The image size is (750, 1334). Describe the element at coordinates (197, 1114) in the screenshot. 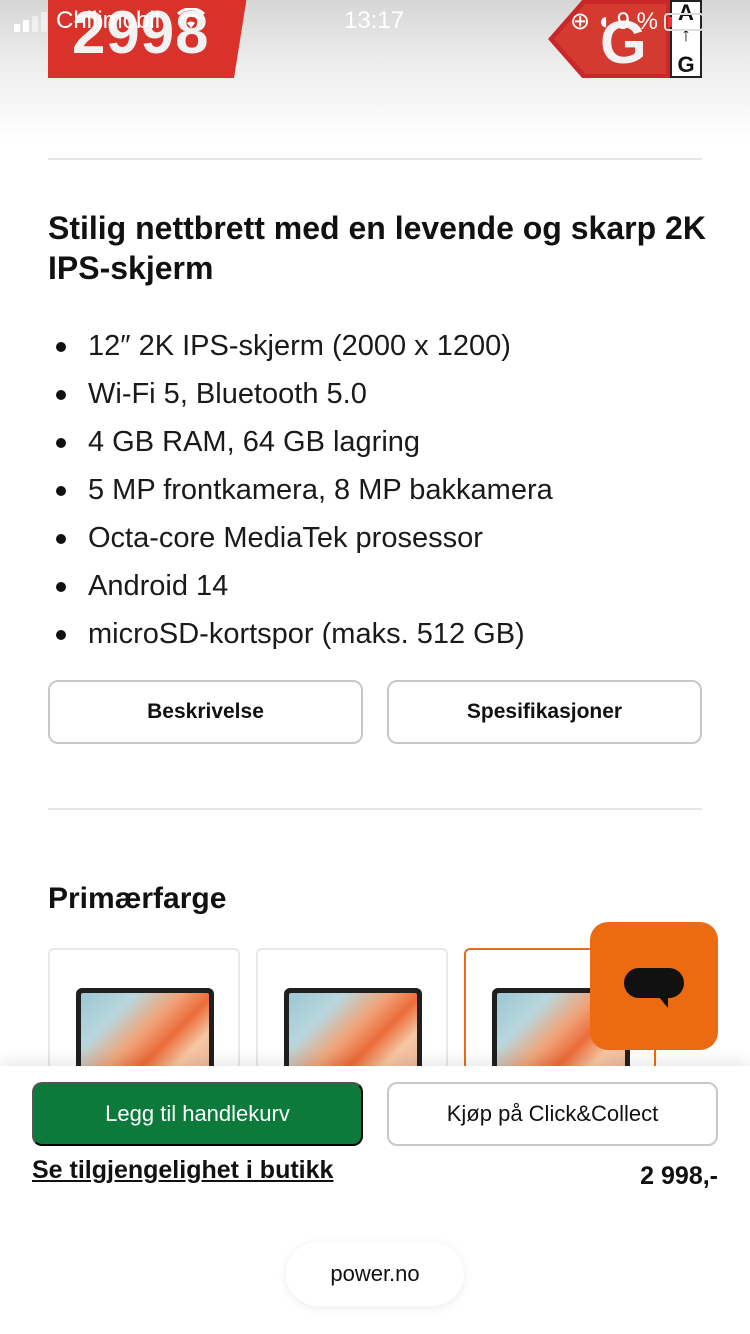

I see `add-to-cart-button: Legg til handlekurv` at that location.